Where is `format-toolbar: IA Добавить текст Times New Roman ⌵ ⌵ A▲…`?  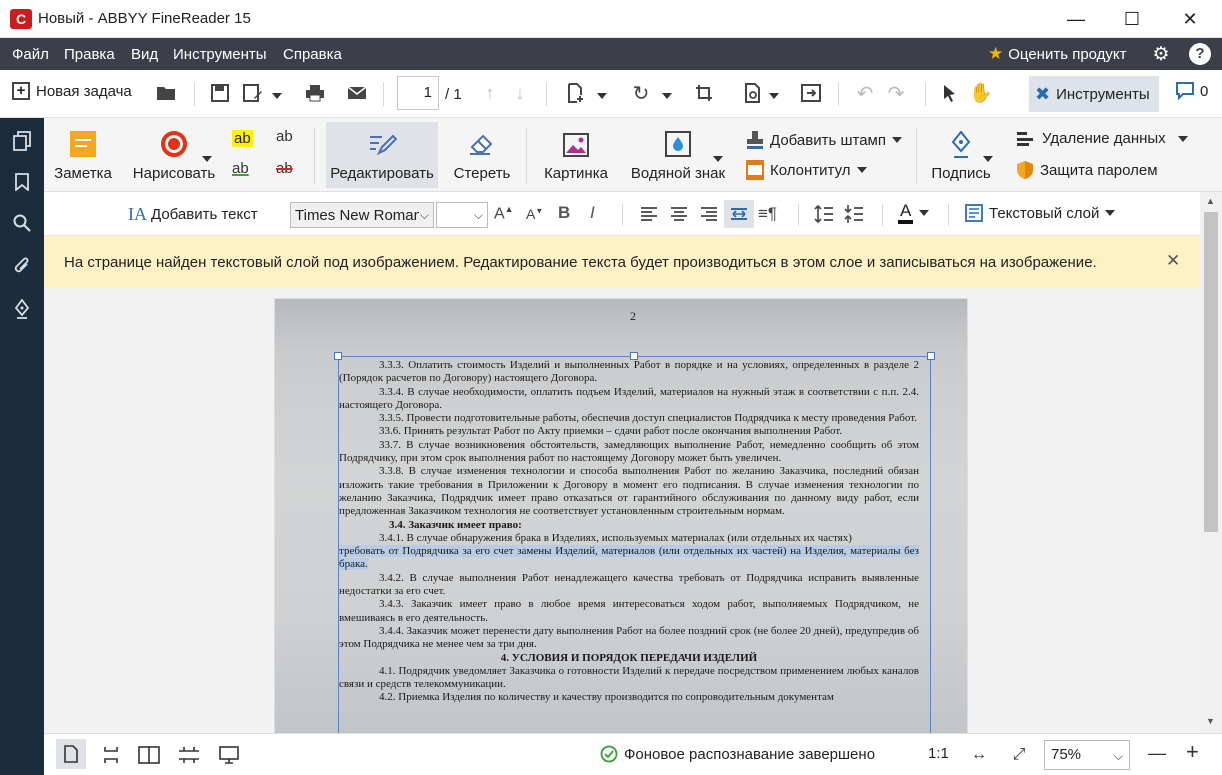 format-toolbar: IA Добавить текст Times New Roman ⌵ ⌵ A▲… is located at coordinates (633, 214).